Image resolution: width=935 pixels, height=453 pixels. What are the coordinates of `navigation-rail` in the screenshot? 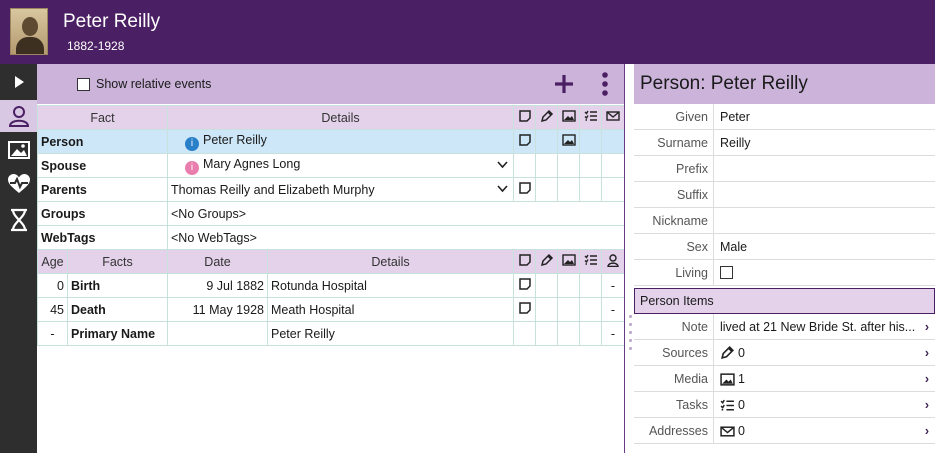 It's located at (18, 258).